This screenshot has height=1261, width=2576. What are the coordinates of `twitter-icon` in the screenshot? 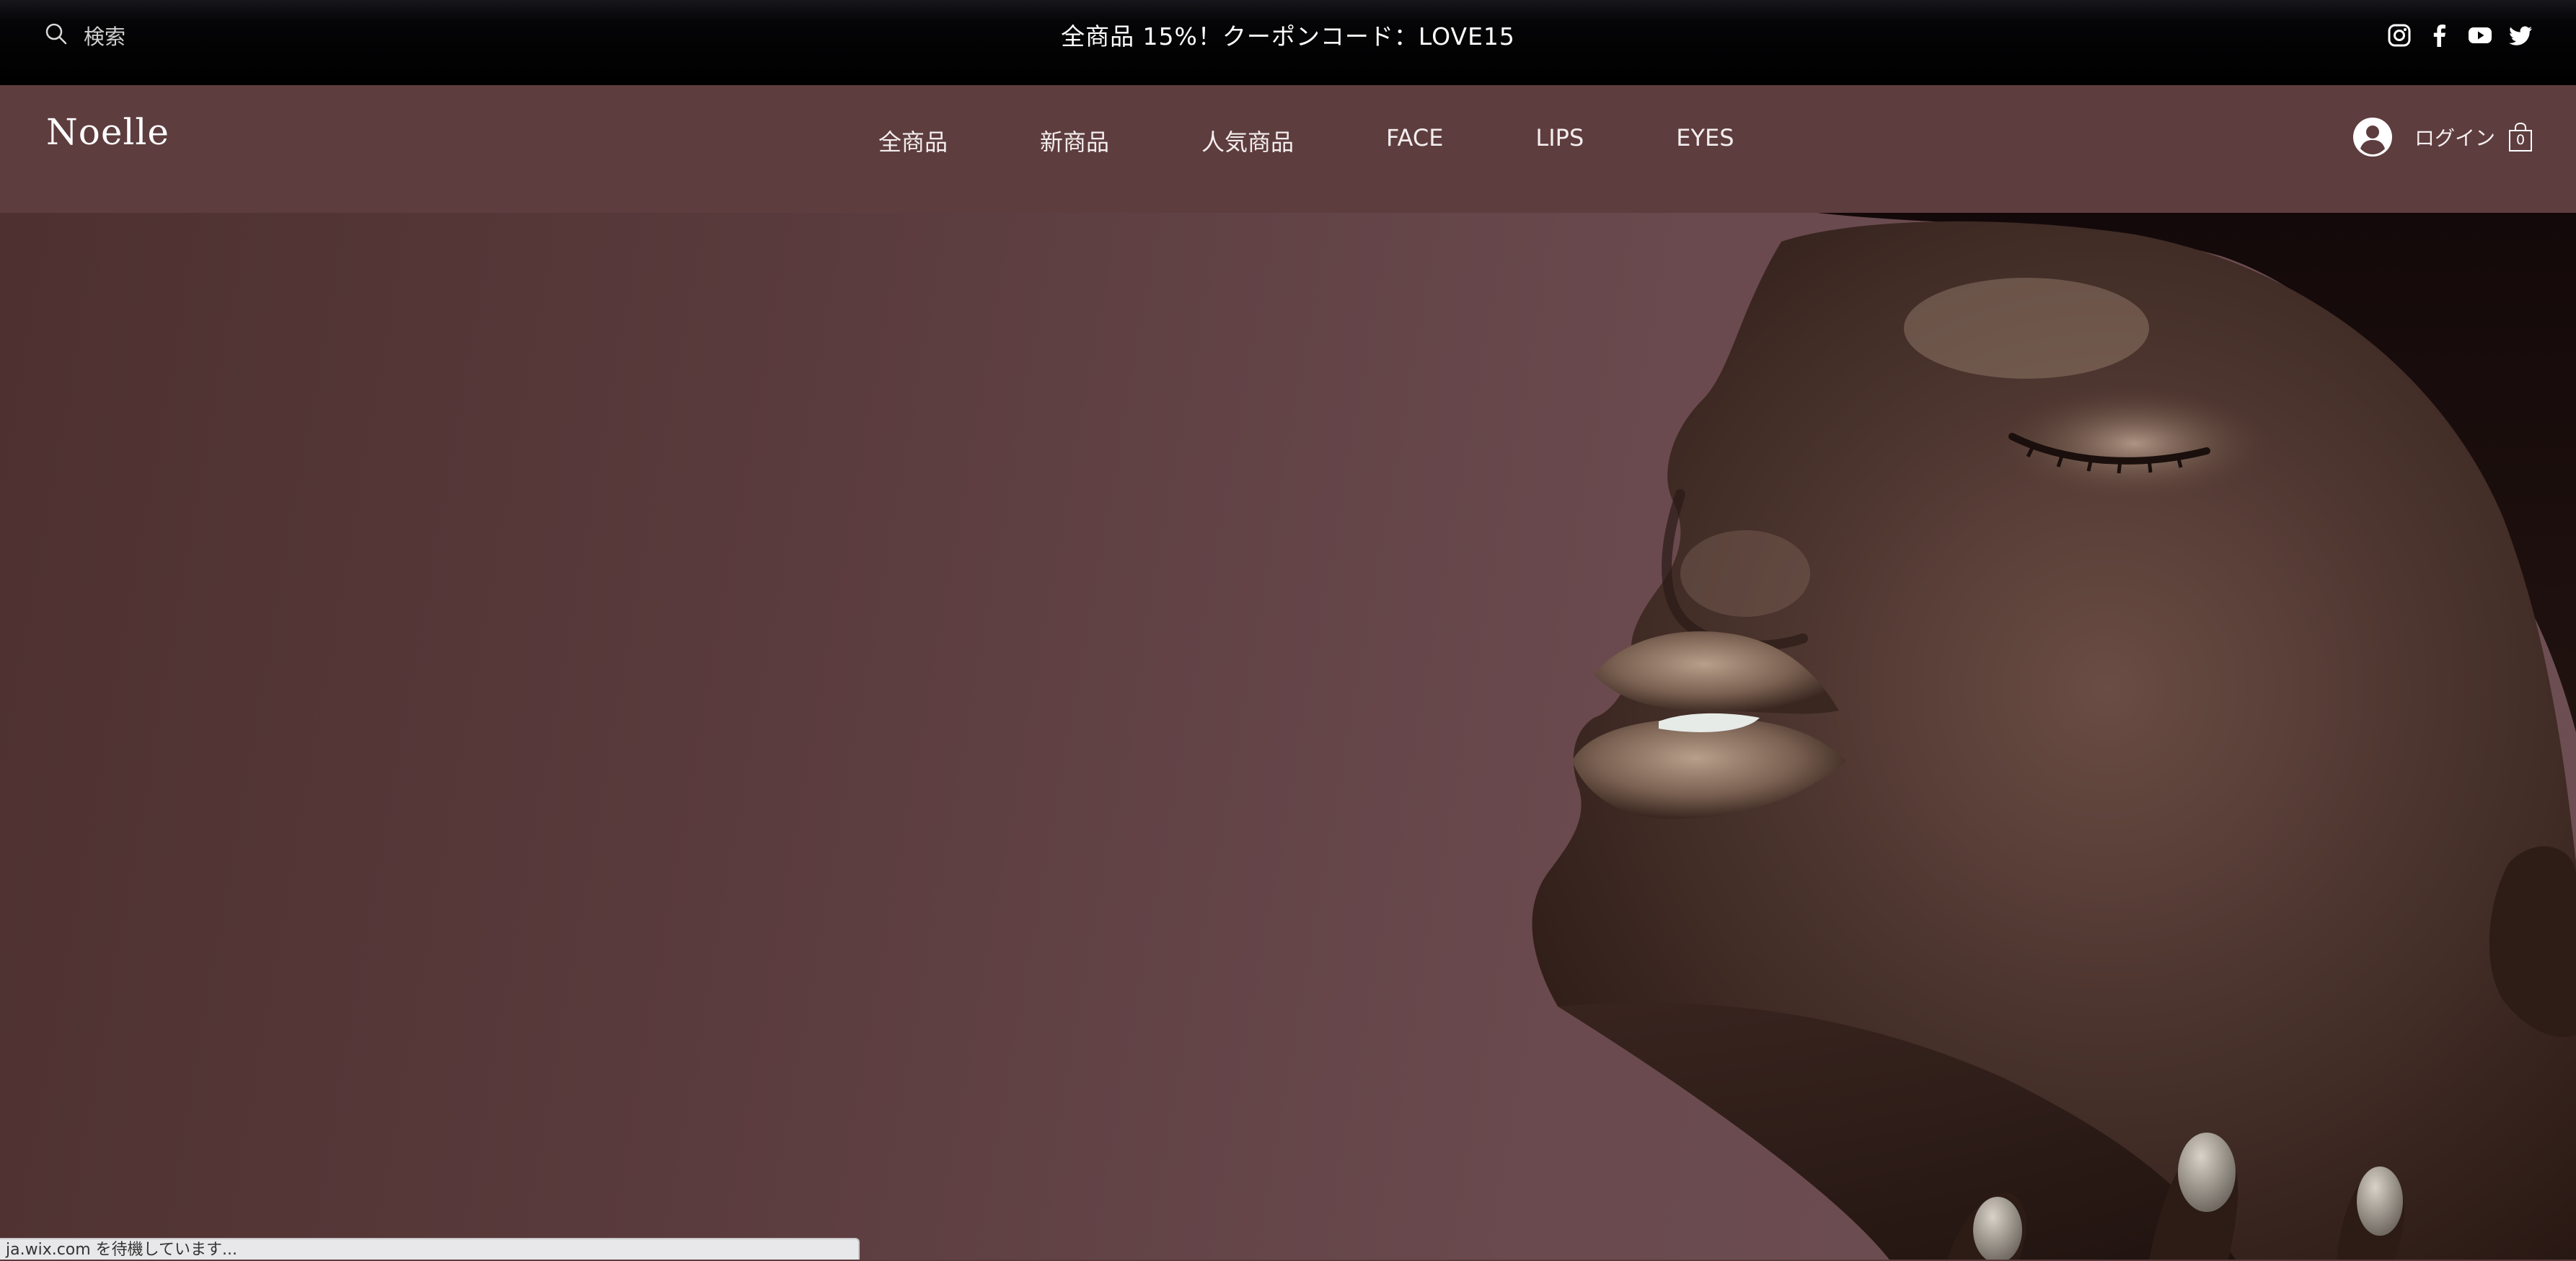 It's located at (2520, 35).